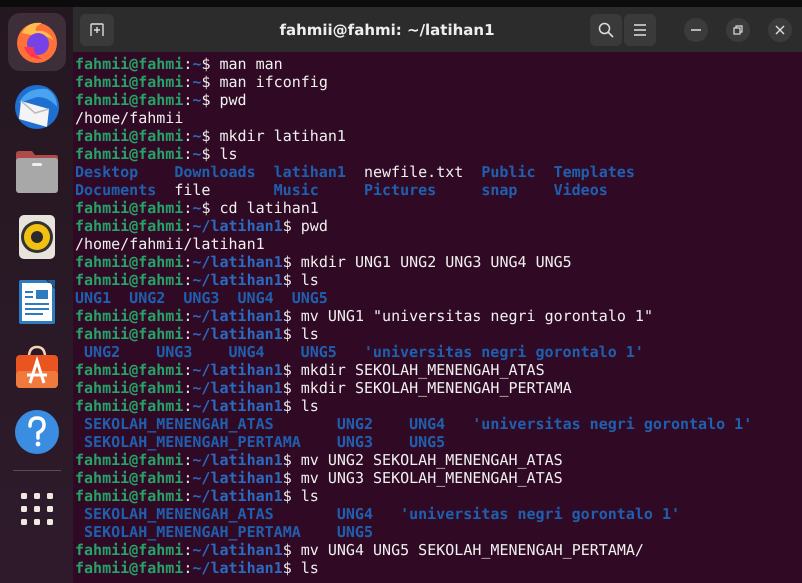 The height and width of the screenshot is (583, 802). Describe the element at coordinates (422, 478) in the screenshot. I see `command-text: $ mv UNG3 SEKOLAH_MENENGAH_ATAS` at that location.